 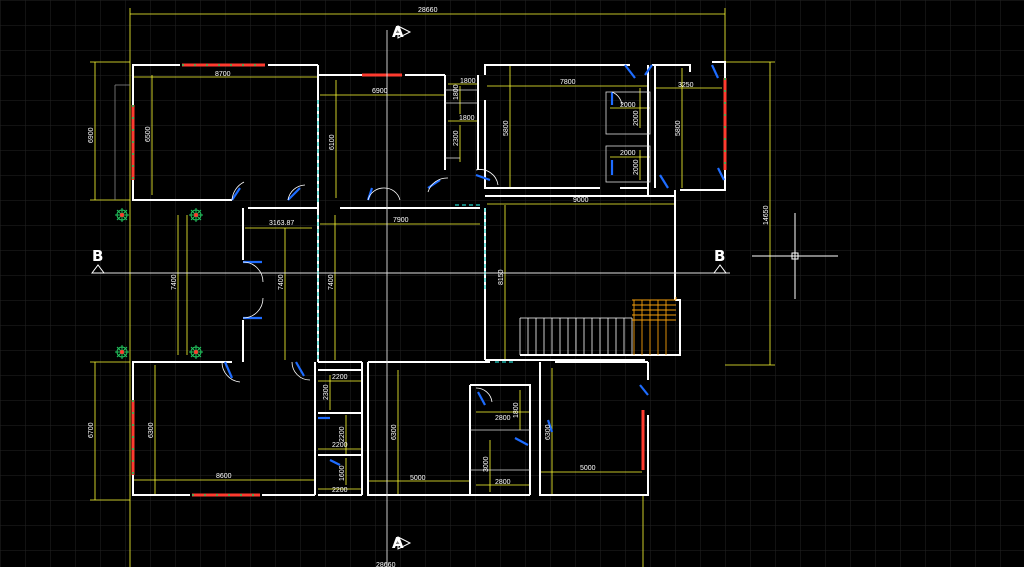 What do you see at coordinates (568, 82) in the screenshot?
I see `dim-room-tm-width: 7800` at bounding box center [568, 82].